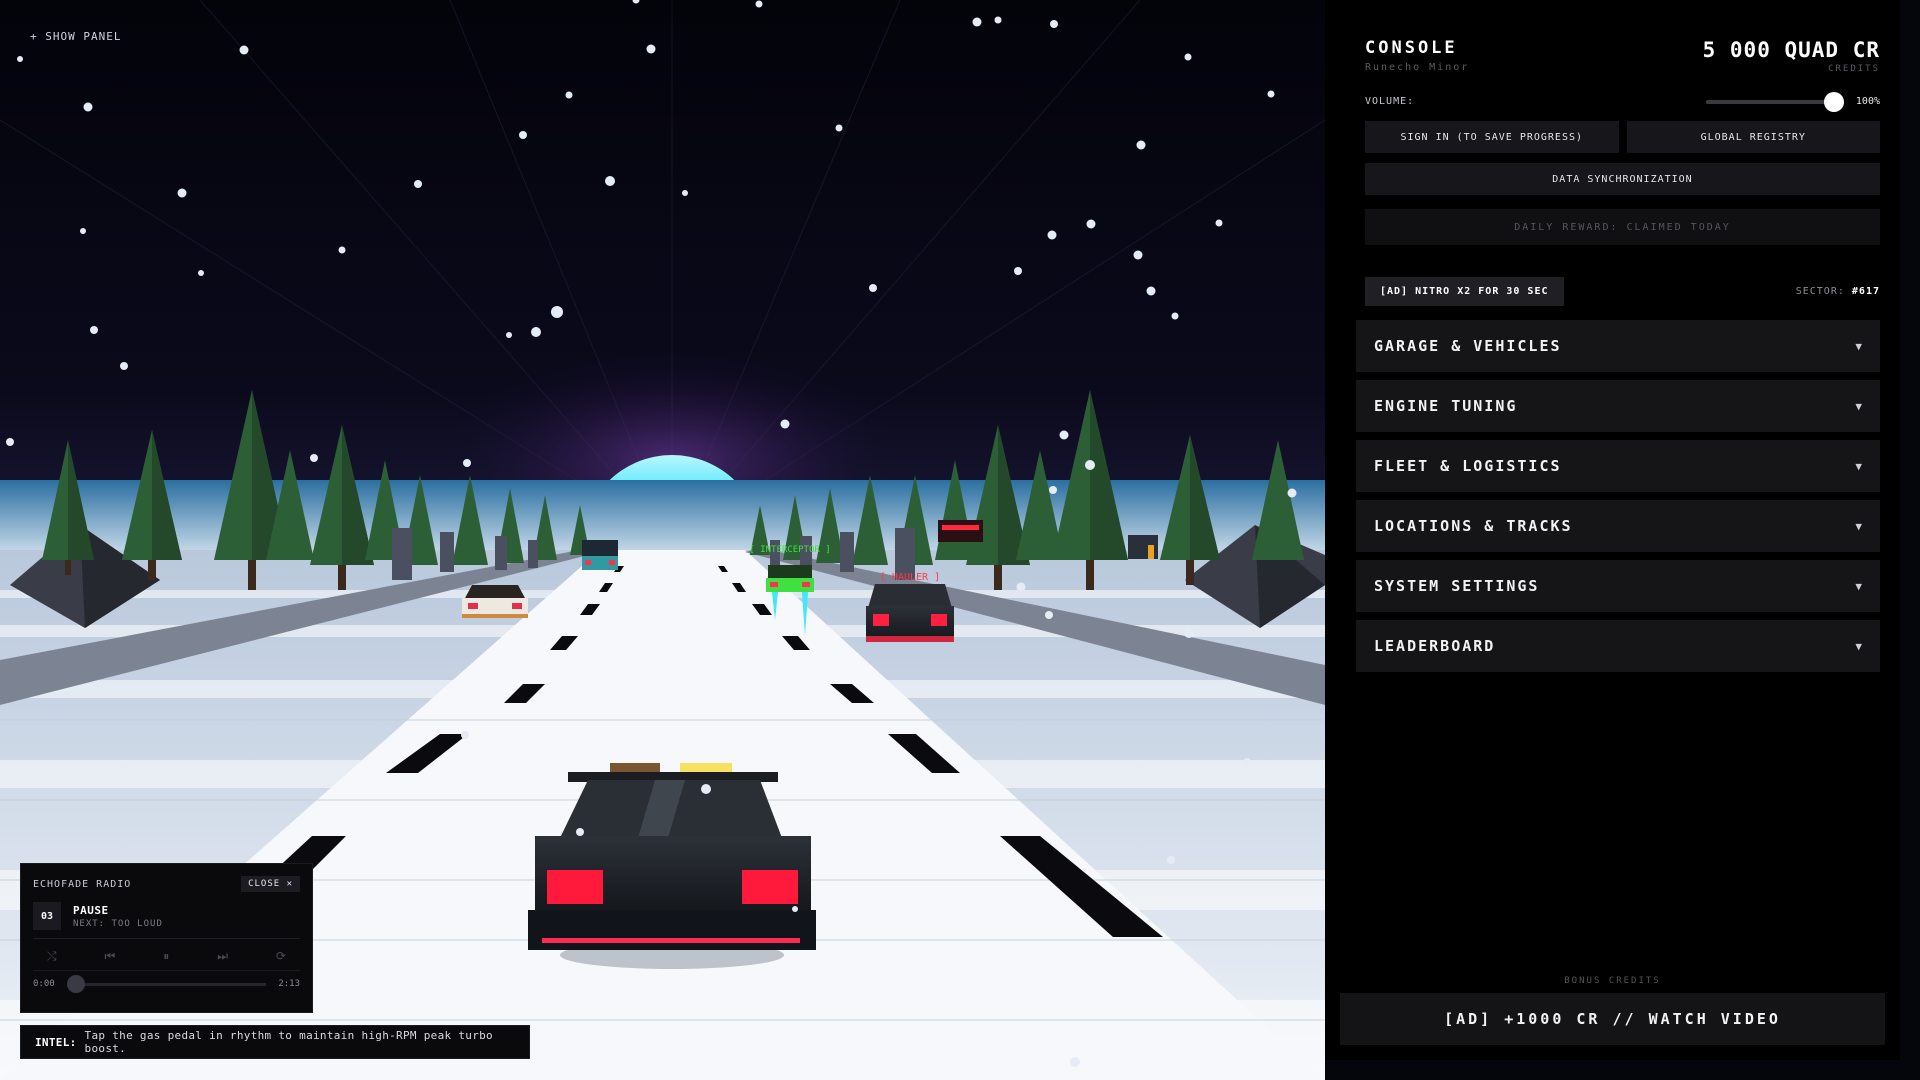  I want to click on section-label: SYSTEM SETTINGS, so click(1457, 586).